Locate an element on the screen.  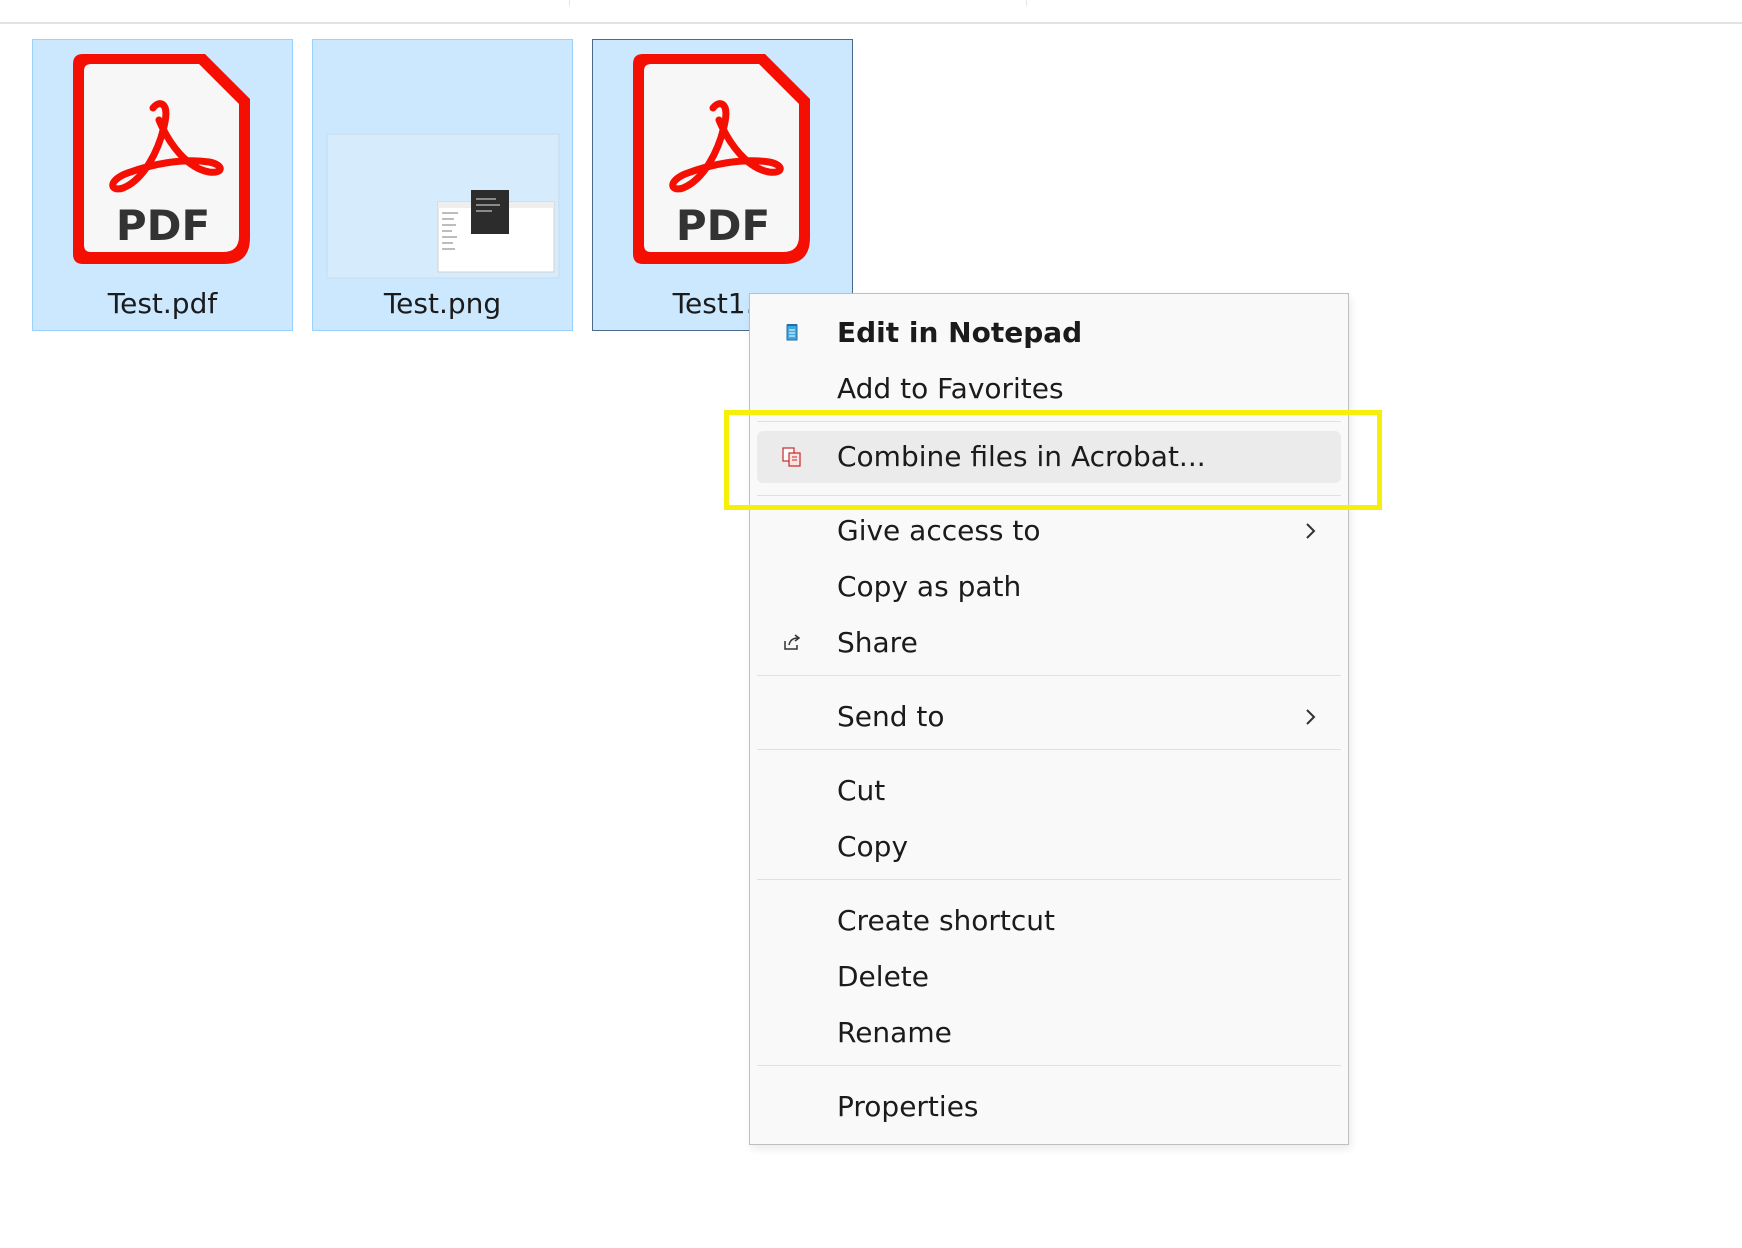
menu-item-label: Create shortcut is located at coordinates (946, 920).